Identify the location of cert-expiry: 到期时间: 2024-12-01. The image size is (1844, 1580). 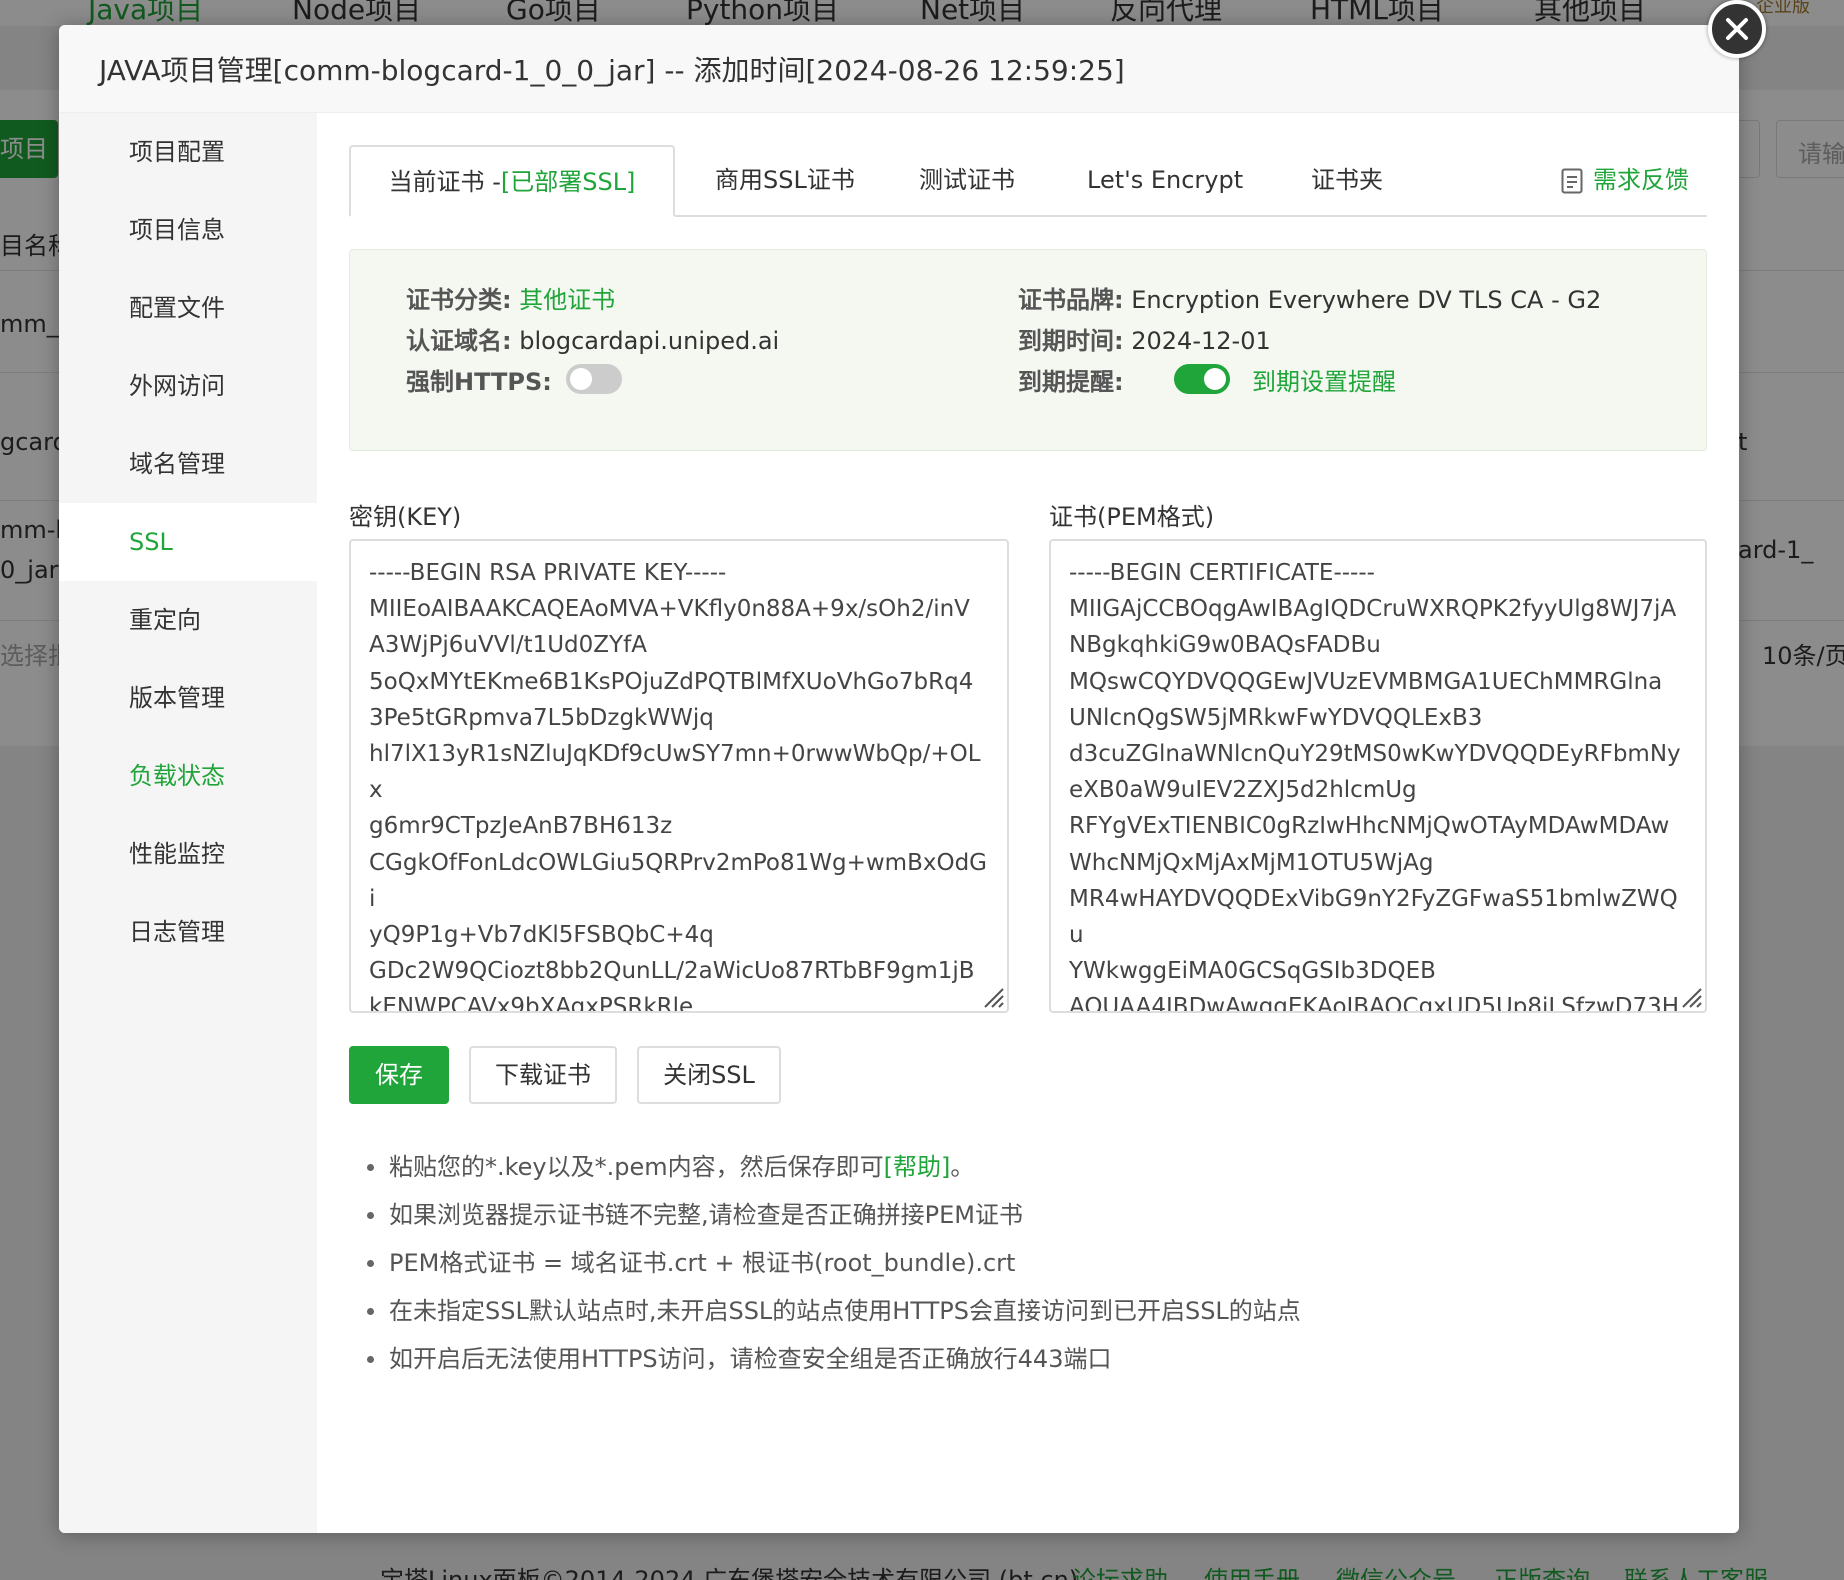
(1144, 338).